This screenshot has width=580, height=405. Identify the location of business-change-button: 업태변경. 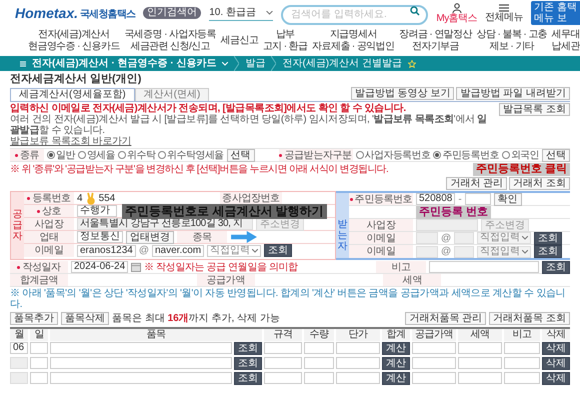
(150, 237).